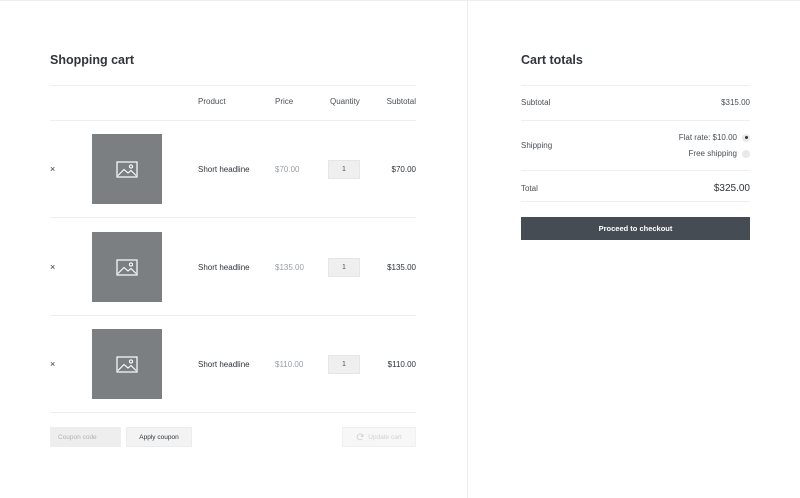 The height and width of the screenshot is (498, 800). I want to click on column-header-subtotal: Subtotal, so click(401, 101).